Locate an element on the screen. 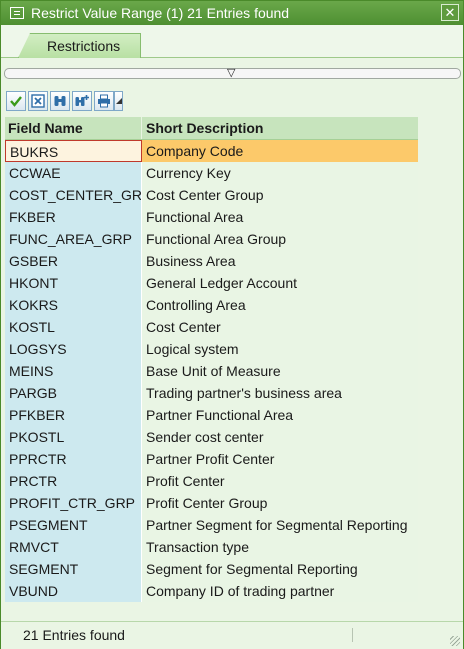 The image size is (464, 649). table-row: PROFIT_CTR_GRP Profit Center Group is located at coordinates (211, 503).